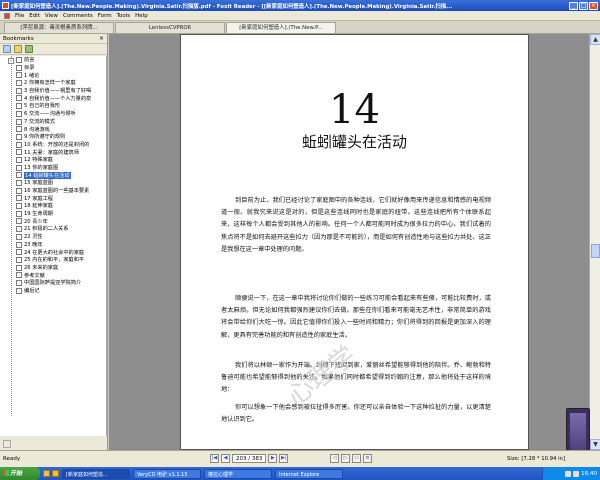 Image resolution: width=600 pixels, height=480 pixels. What do you see at coordinates (53, 198) in the screenshot?
I see `bookmark-item: 17 家庭工程` at bounding box center [53, 198].